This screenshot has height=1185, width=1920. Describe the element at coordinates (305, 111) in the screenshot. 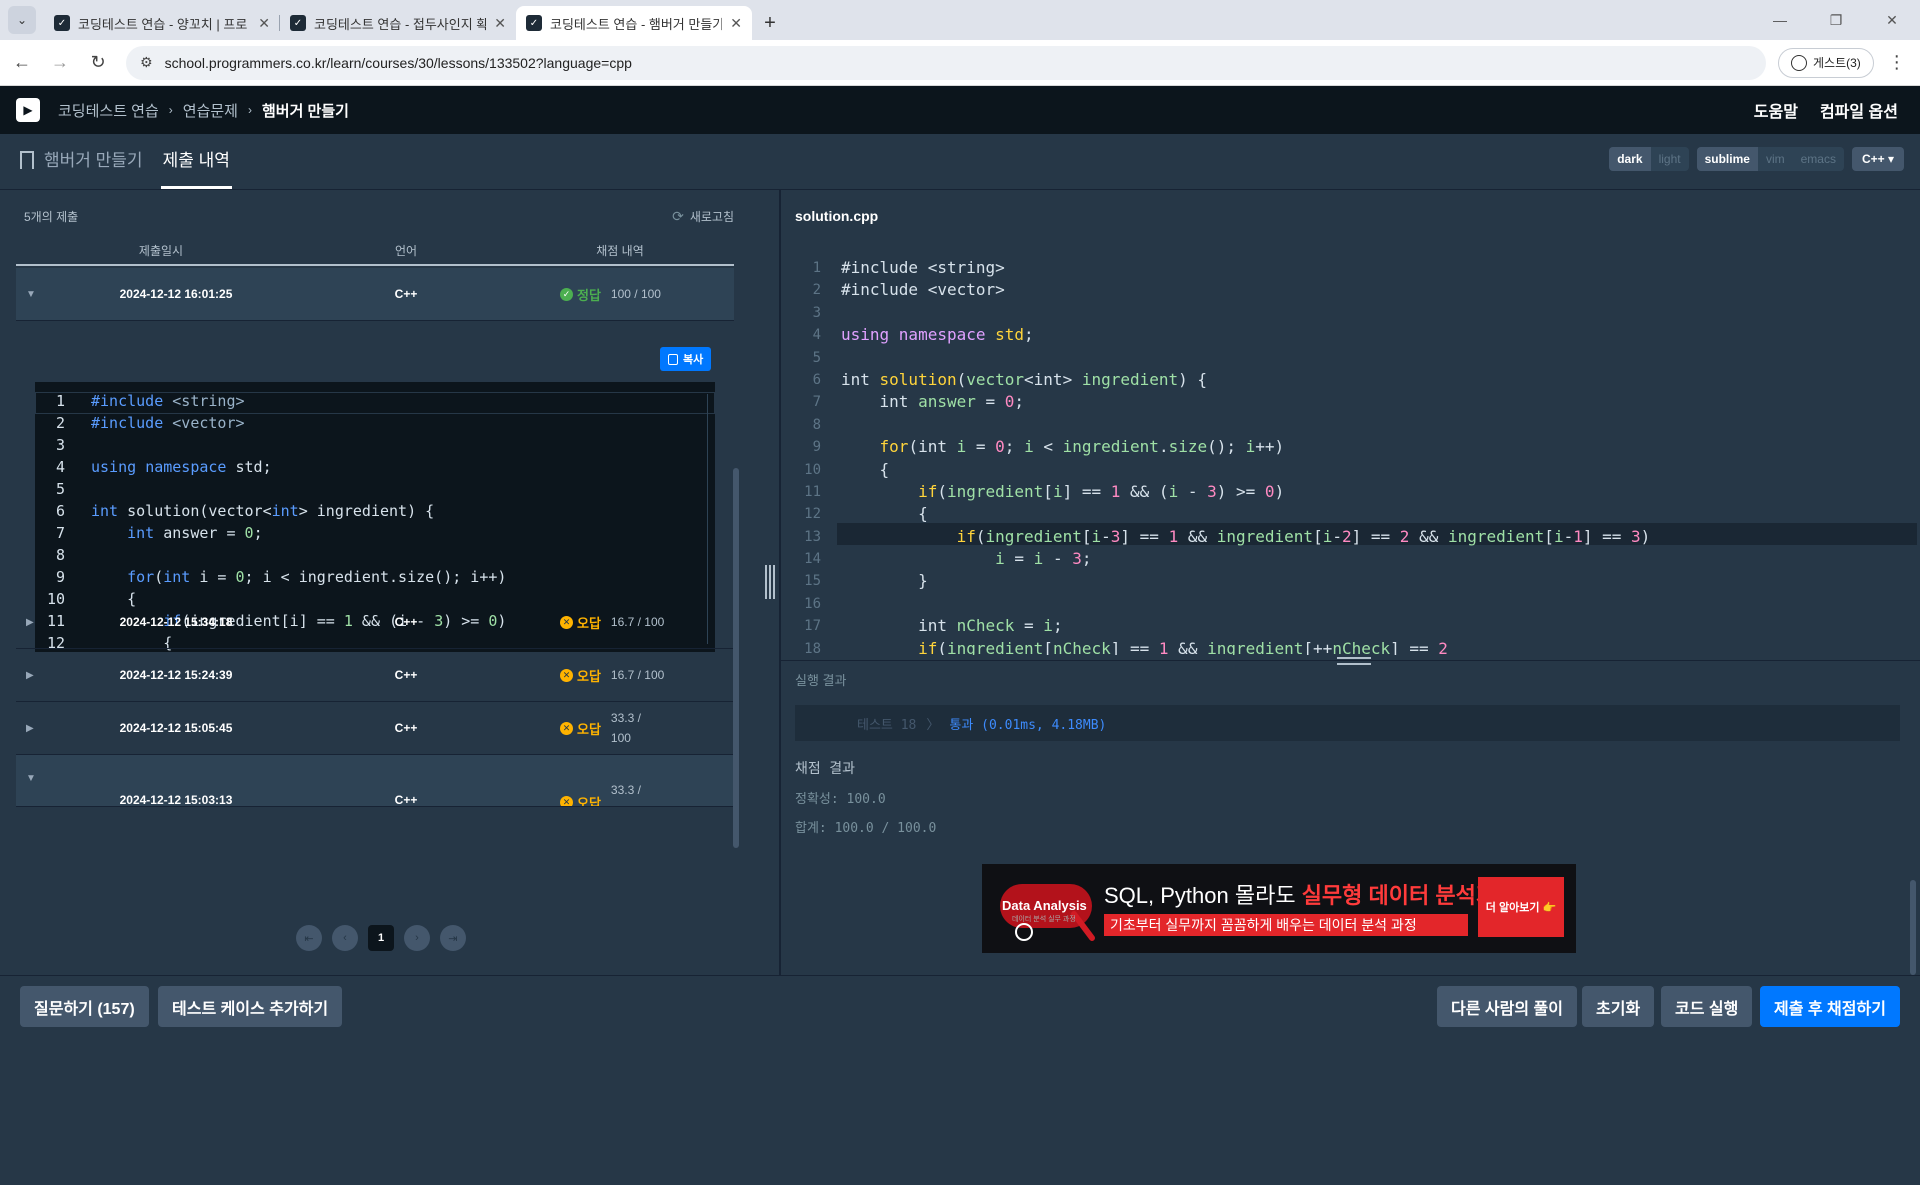

I see `breadcrumb-current: 햄버거 만들기` at that location.